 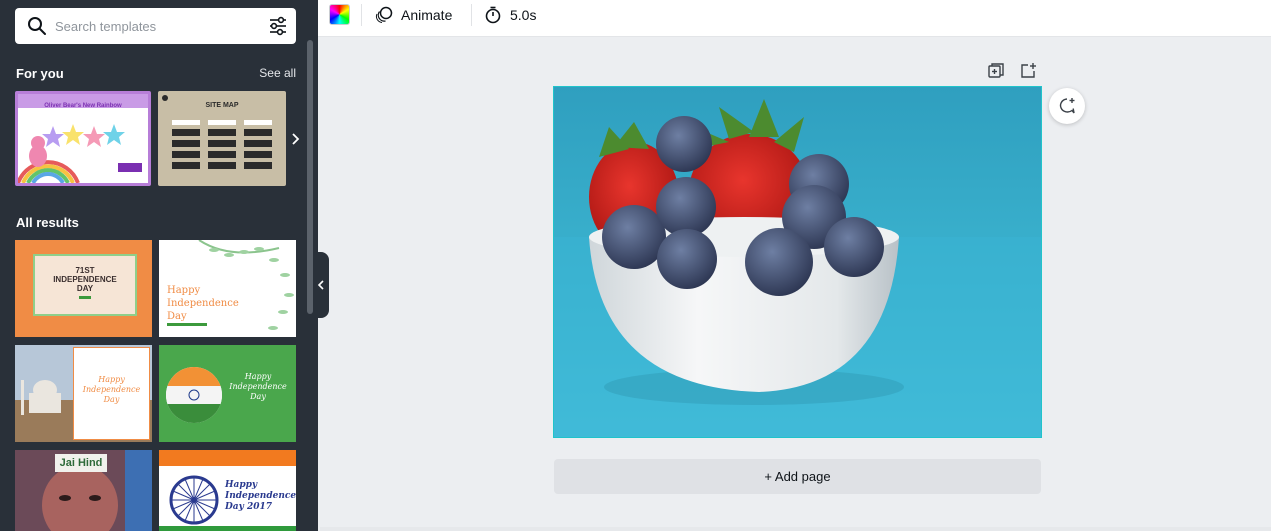 I want to click on see-all-link: See all, so click(x=277, y=73).